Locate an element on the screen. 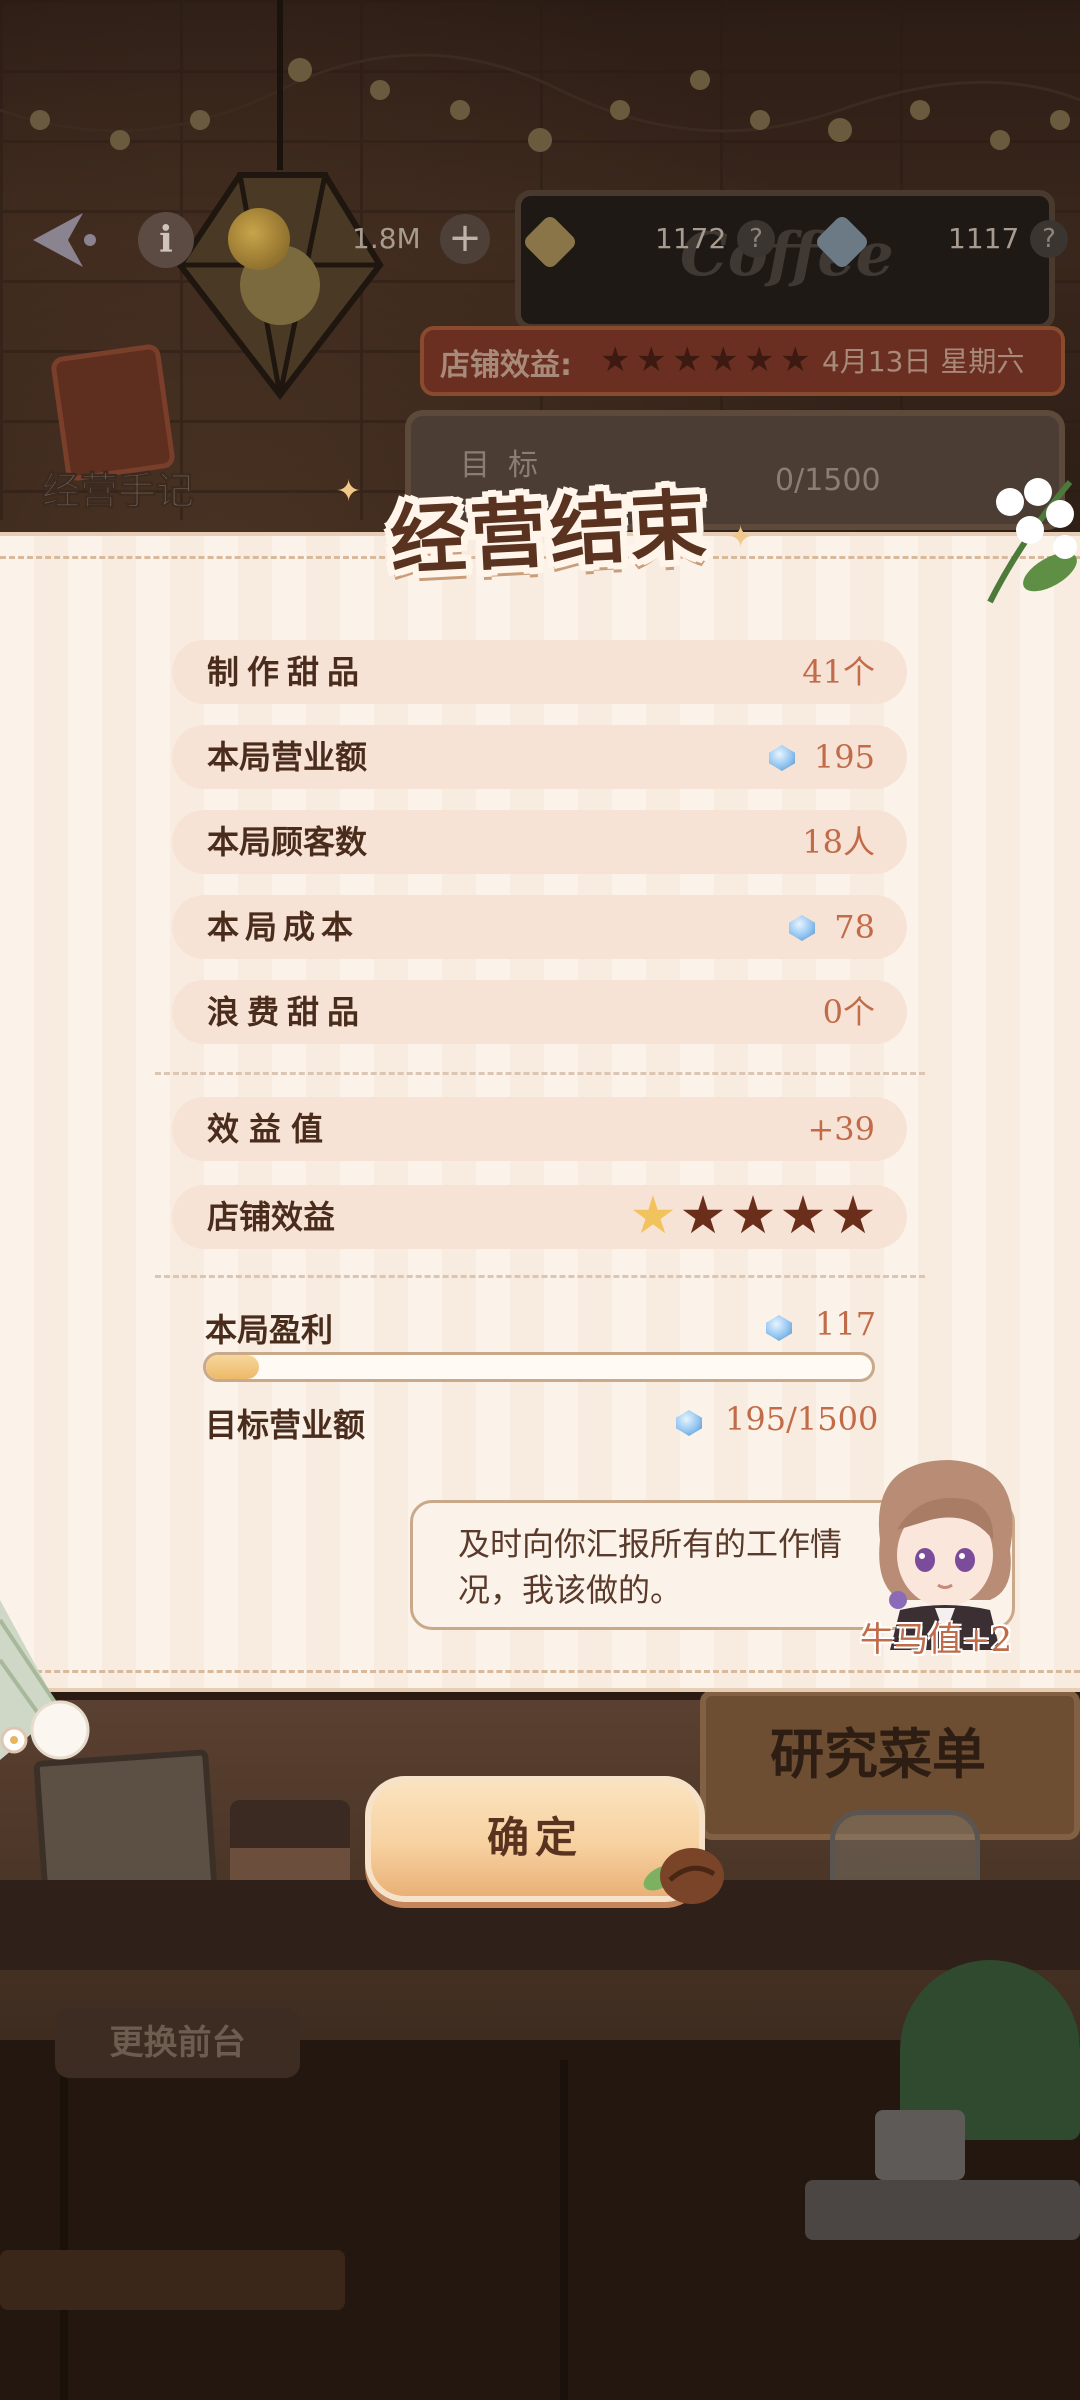  target-revenue-value: 195/1500 is located at coordinates (802, 1419).